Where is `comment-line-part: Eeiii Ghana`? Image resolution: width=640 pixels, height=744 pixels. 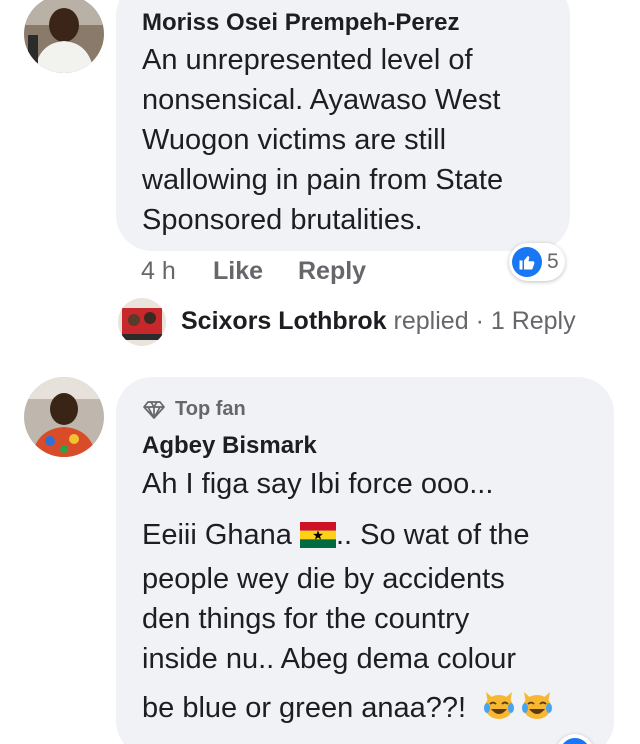
comment-line-part: Eeiii Ghana is located at coordinates (217, 535).